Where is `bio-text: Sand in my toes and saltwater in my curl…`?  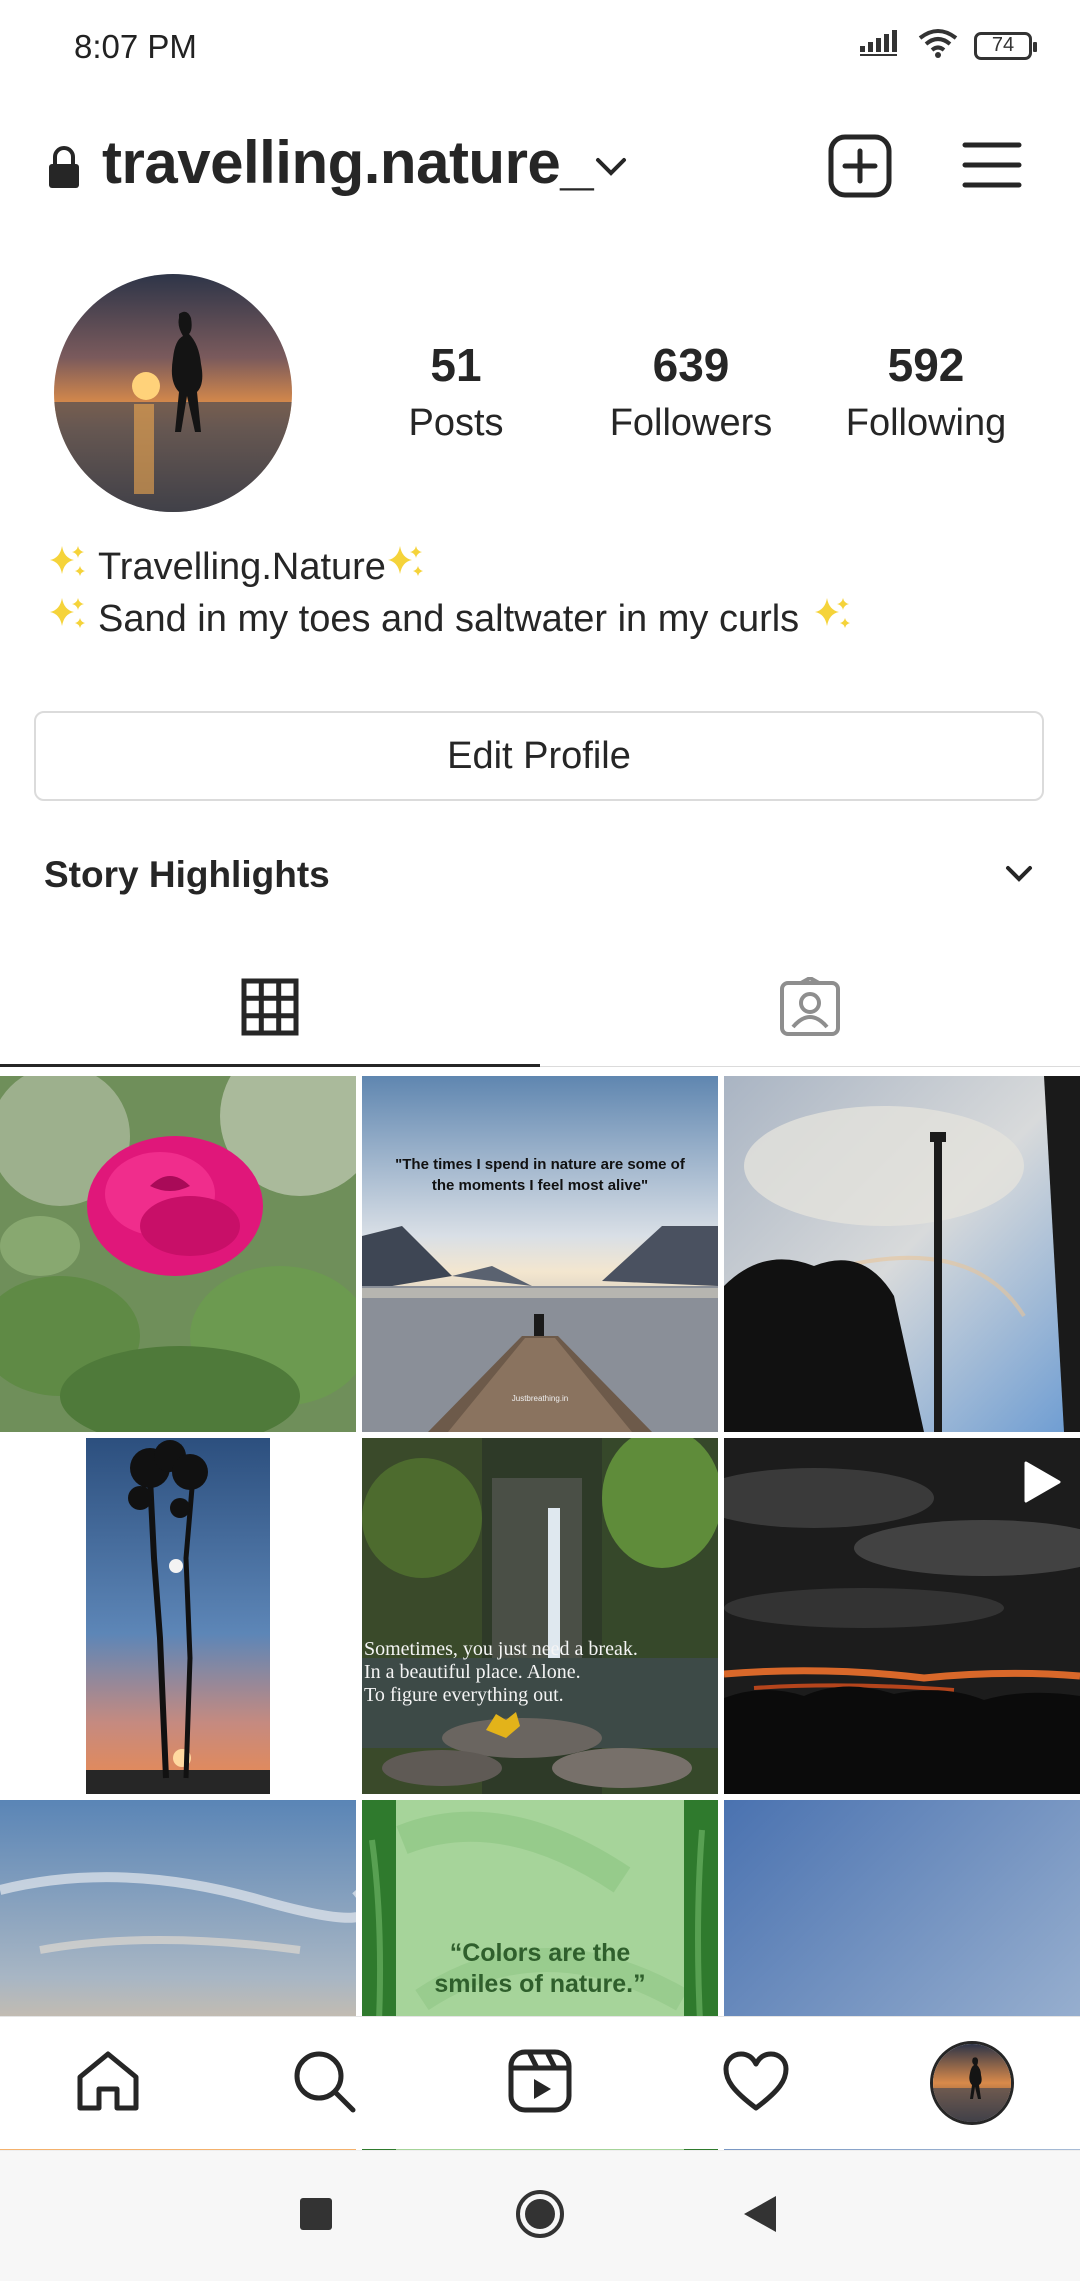
bio-text: Sand in my toes and saltwater in my curl… is located at coordinates (450, 619).